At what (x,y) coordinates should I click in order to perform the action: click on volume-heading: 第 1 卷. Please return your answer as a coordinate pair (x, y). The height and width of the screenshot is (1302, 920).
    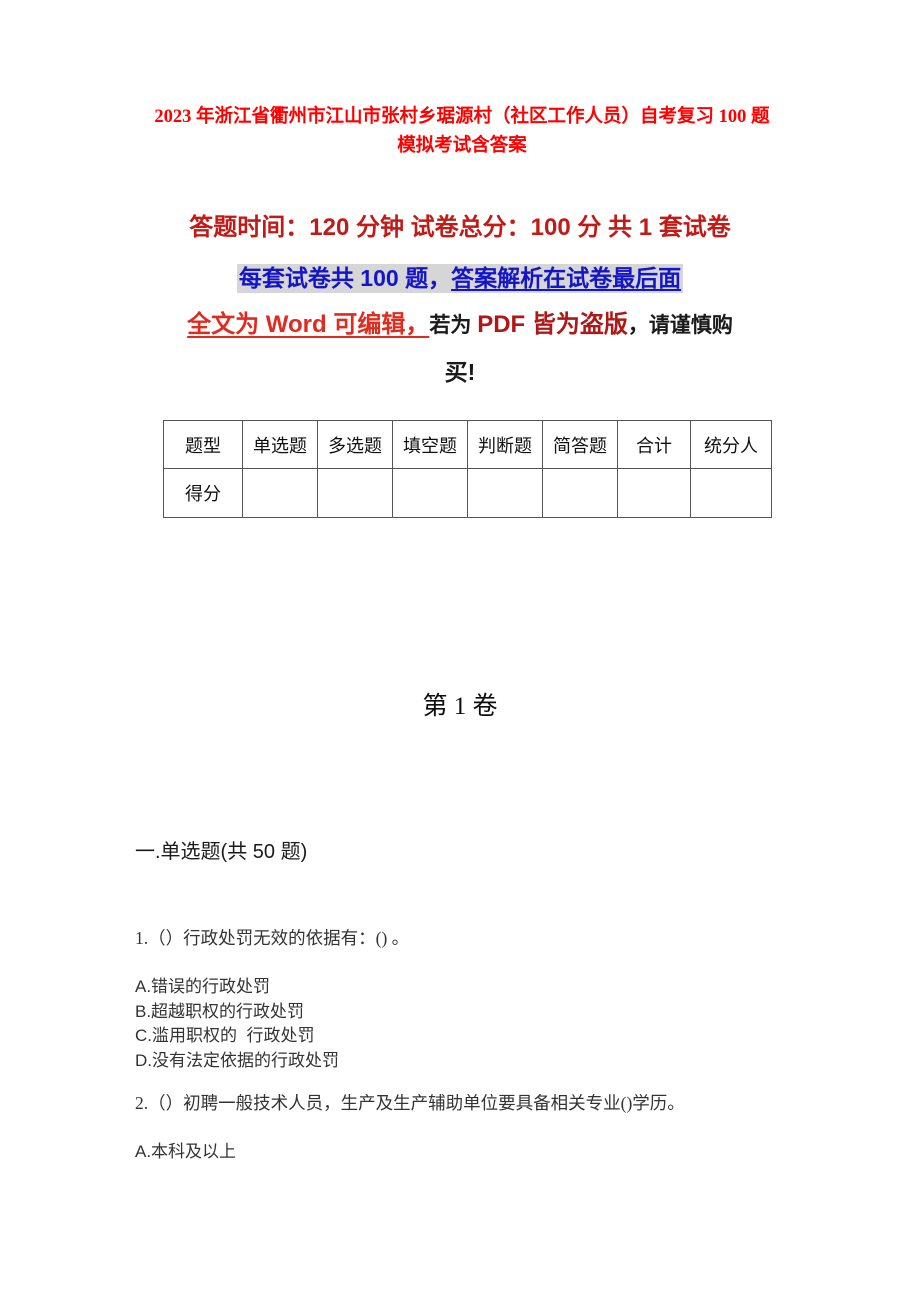
    Looking at the image, I should click on (460, 706).